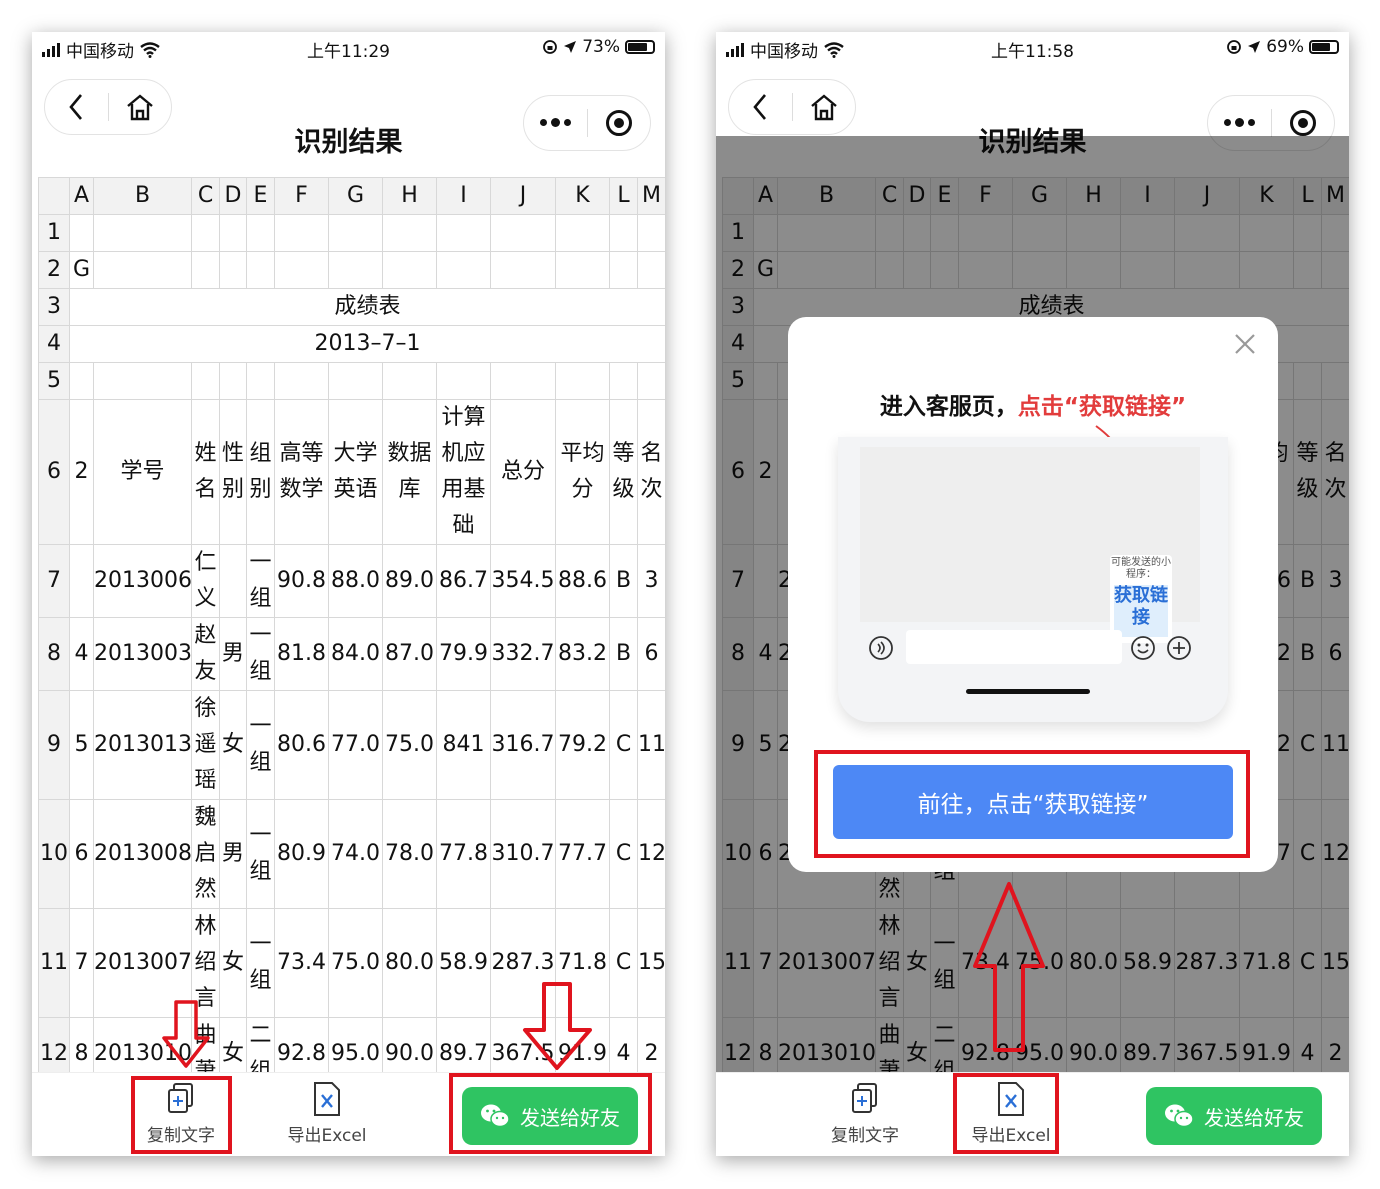 This screenshot has height=1189, width=1380. What do you see at coordinates (582, 854) in the screenshot?
I see `table-cell: 77.7` at bounding box center [582, 854].